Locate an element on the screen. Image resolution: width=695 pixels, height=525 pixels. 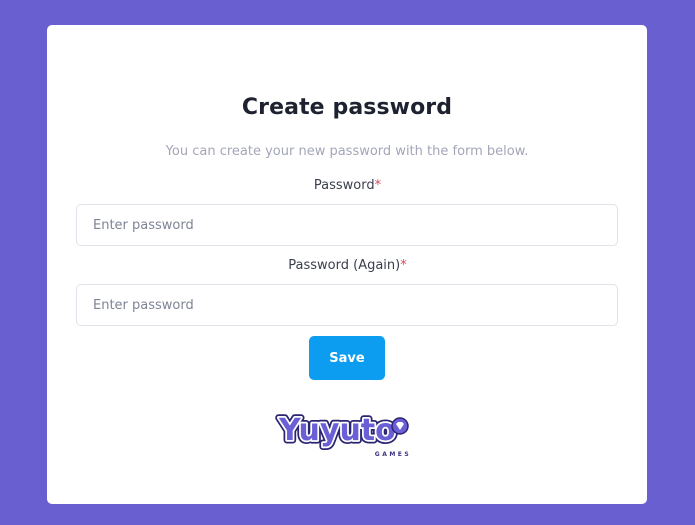
logo-sub-text: GAMES is located at coordinates (393, 454).